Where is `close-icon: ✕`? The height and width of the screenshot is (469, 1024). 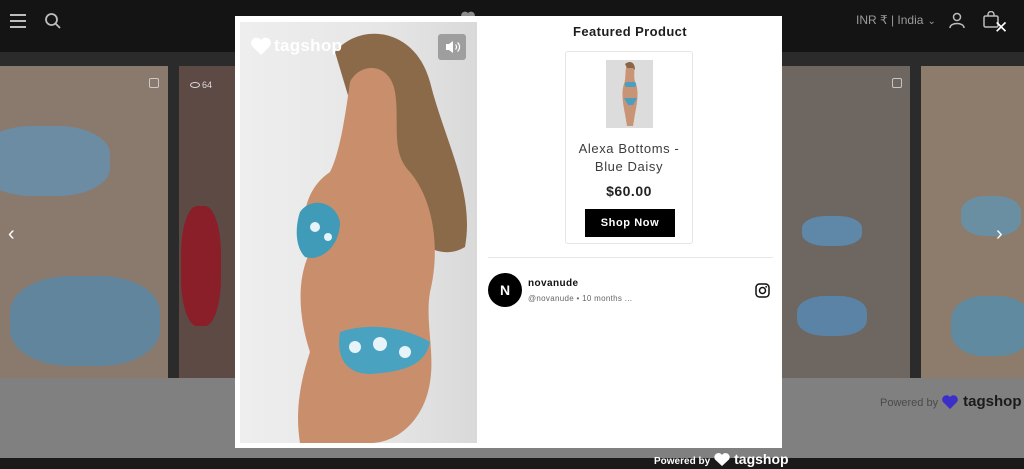
close-icon: ✕ is located at coordinates (1001, 27).